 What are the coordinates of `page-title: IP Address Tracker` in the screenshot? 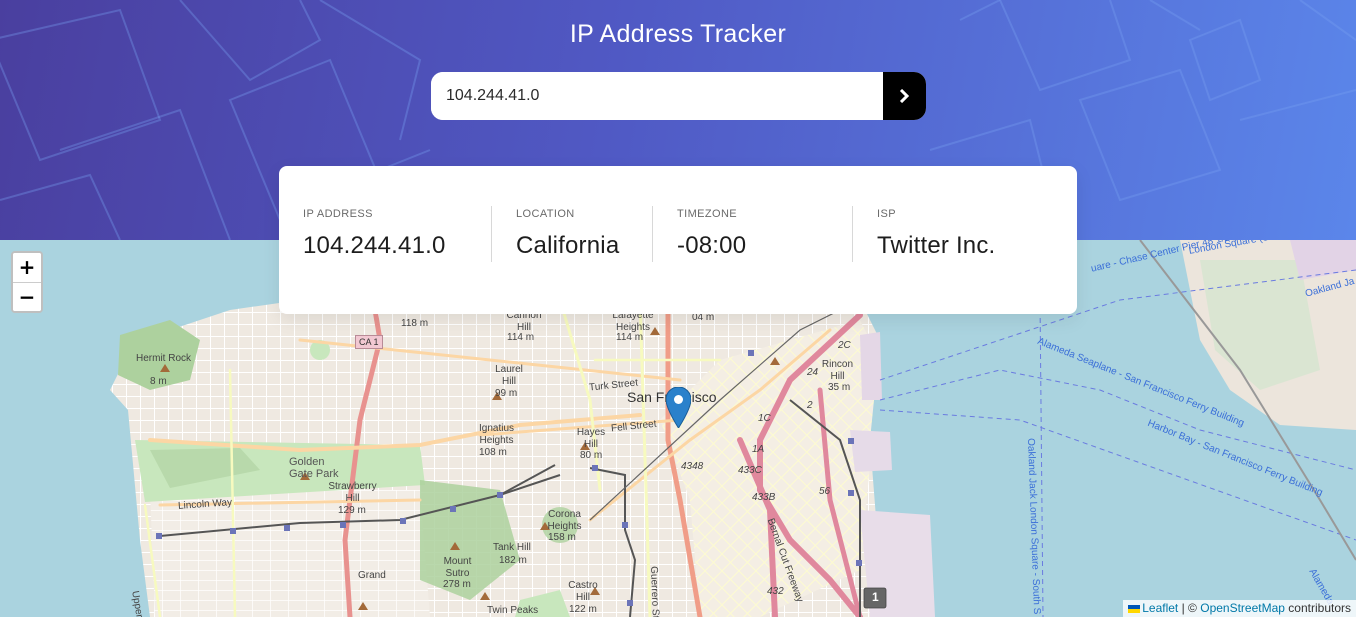 It's located at (678, 34).